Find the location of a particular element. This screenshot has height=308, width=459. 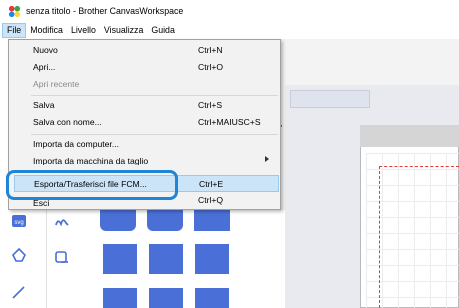

menu-item-nuovo: Nuovo Ctrl+N is located at coordinates (144, 50).